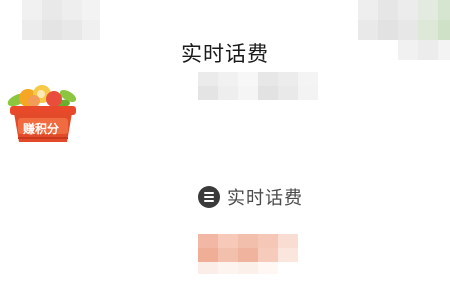 This screenshot has height=300, width=450. I want to click on blurred-top-left, so click(61, 20).